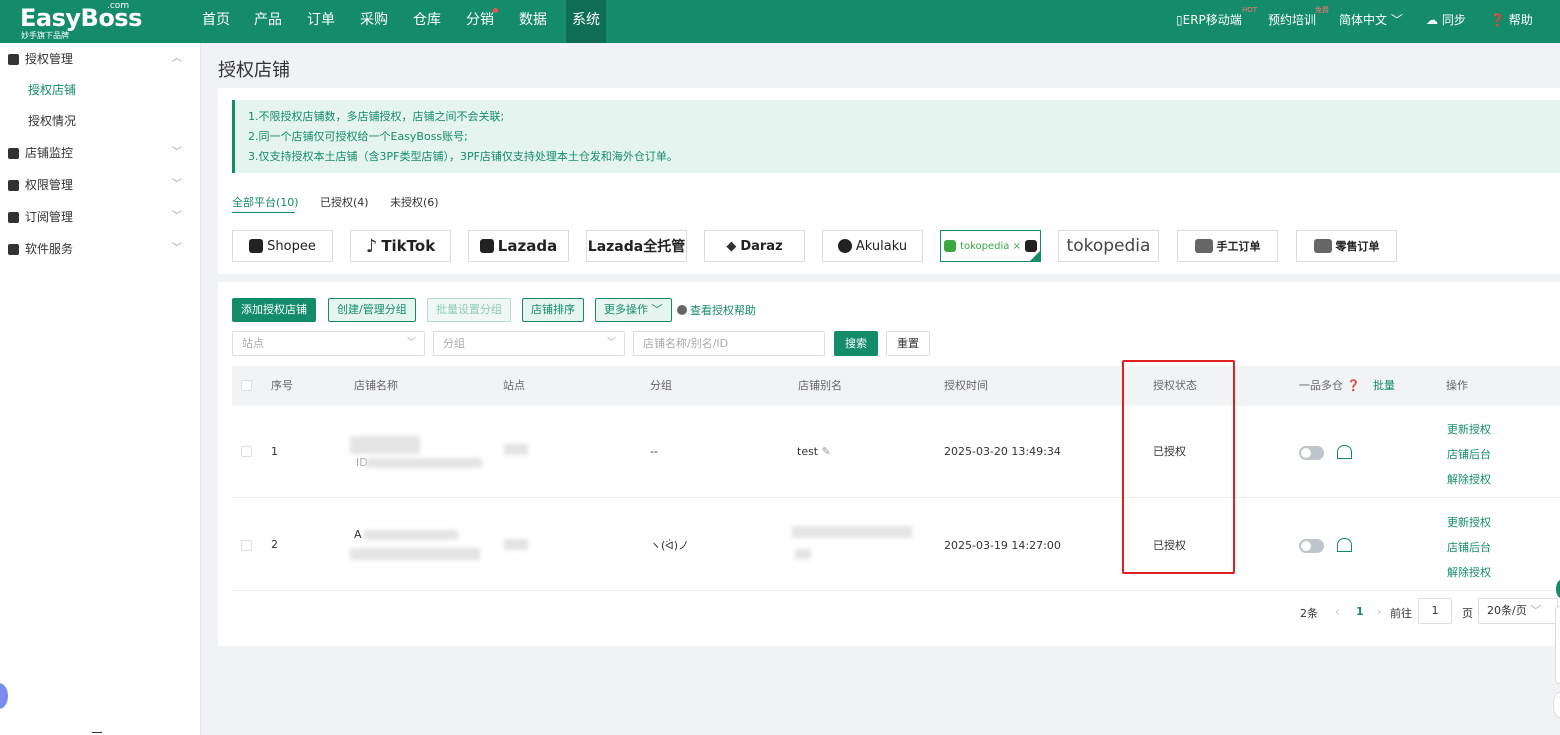 The image size is (1560, 735). Describe the element at coordinates (856, 343) in the screenshot. I see `search-button: 搜索` at that location.